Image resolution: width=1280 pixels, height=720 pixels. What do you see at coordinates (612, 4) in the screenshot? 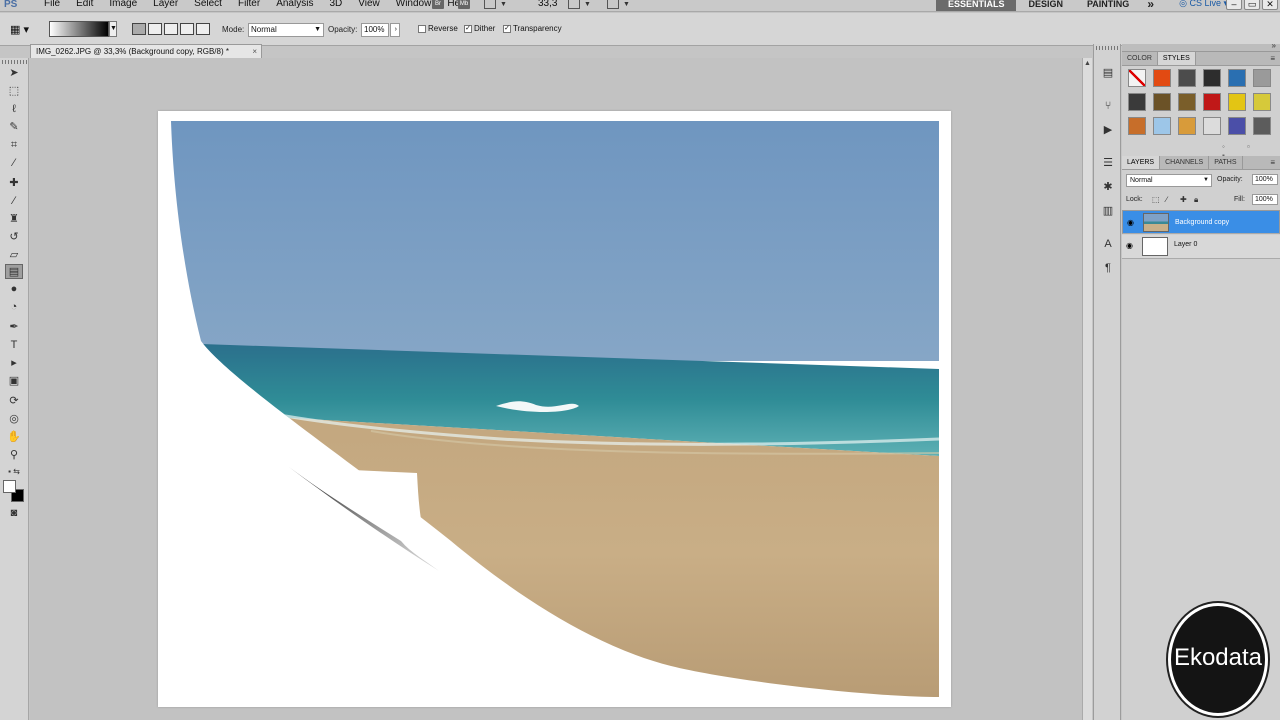
I see `screen-mode-icon` at bounding box center [612, 4].